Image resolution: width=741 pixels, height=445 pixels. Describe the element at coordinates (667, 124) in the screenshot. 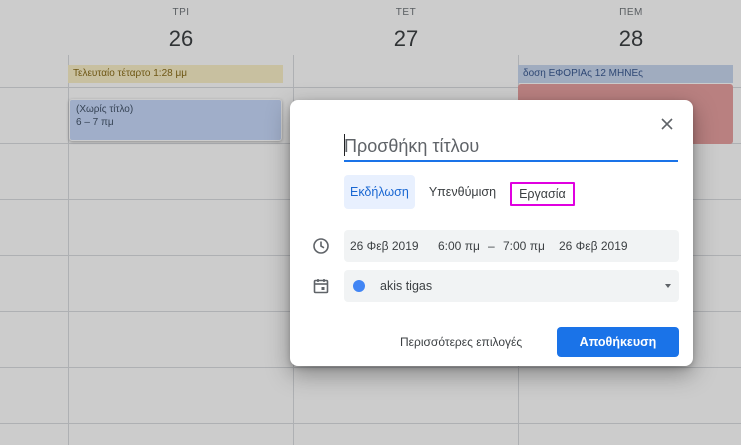

I see `close-icon` at that location.